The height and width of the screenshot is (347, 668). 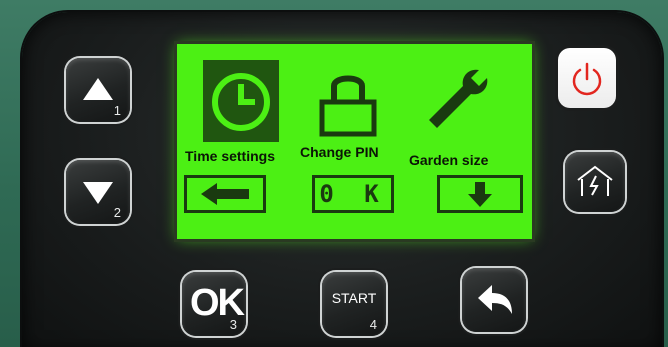 I want to click on start-button: START 4, so click(x=354, y=304).